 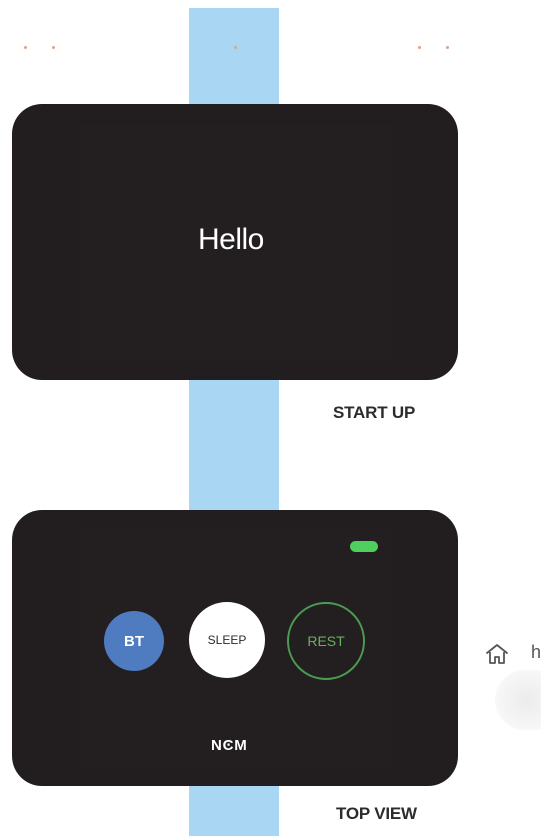 I want to click on strap-middle-segment, so click(x=234, y=446).